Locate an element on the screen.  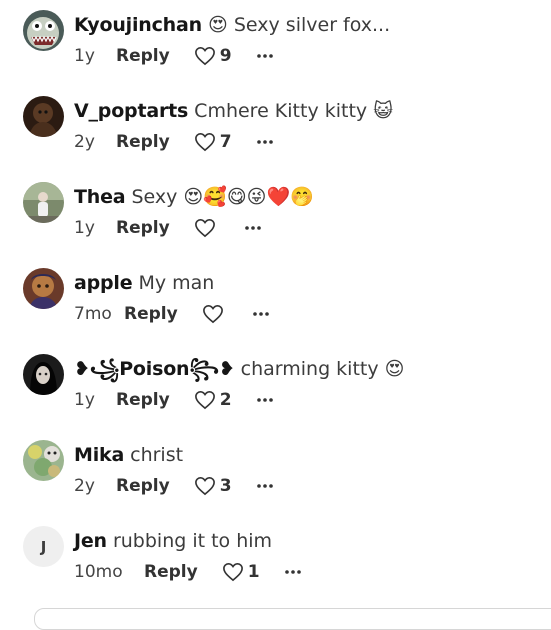
comment-item: J Jen rubbing it to him 10mo Reply 1 is located at coordinates (275, 569).